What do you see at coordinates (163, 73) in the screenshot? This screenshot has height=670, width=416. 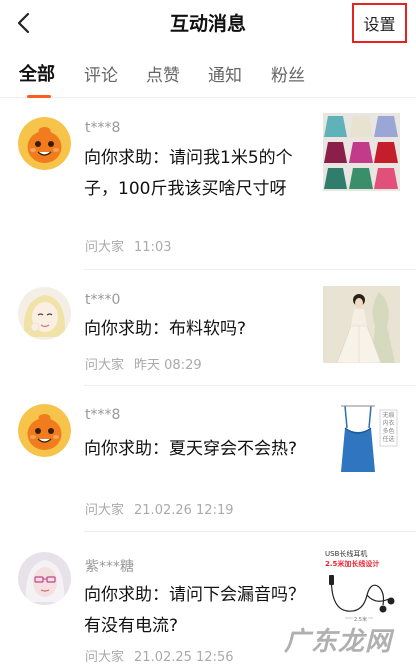 I see `tab-likes: 点赞` at bounding box center [163, 73].